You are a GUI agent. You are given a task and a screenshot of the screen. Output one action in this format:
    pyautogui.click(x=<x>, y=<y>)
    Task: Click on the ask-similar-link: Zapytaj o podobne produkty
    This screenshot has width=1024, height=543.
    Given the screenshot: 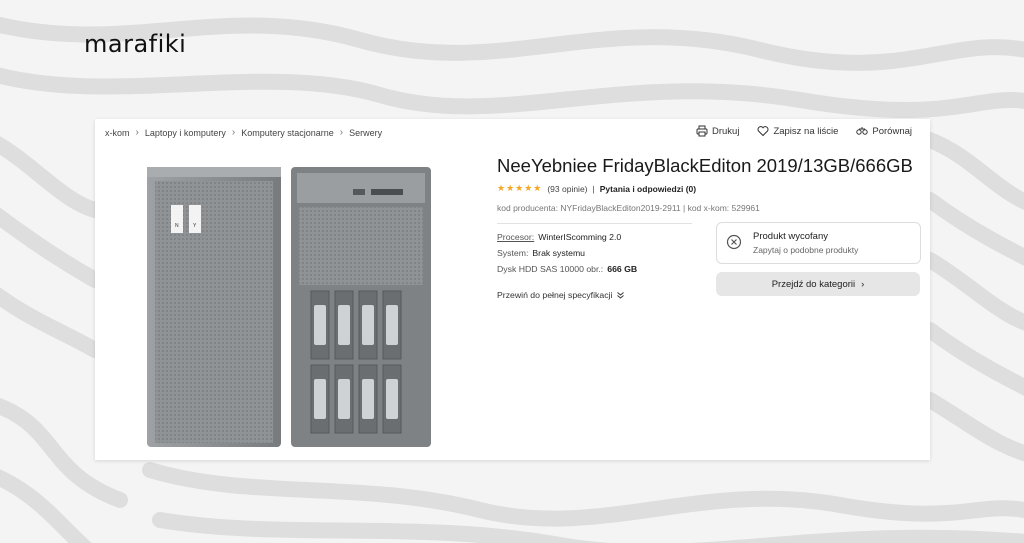 What is the action you would take?
    pyautogui.click(x=805, y=250)
    